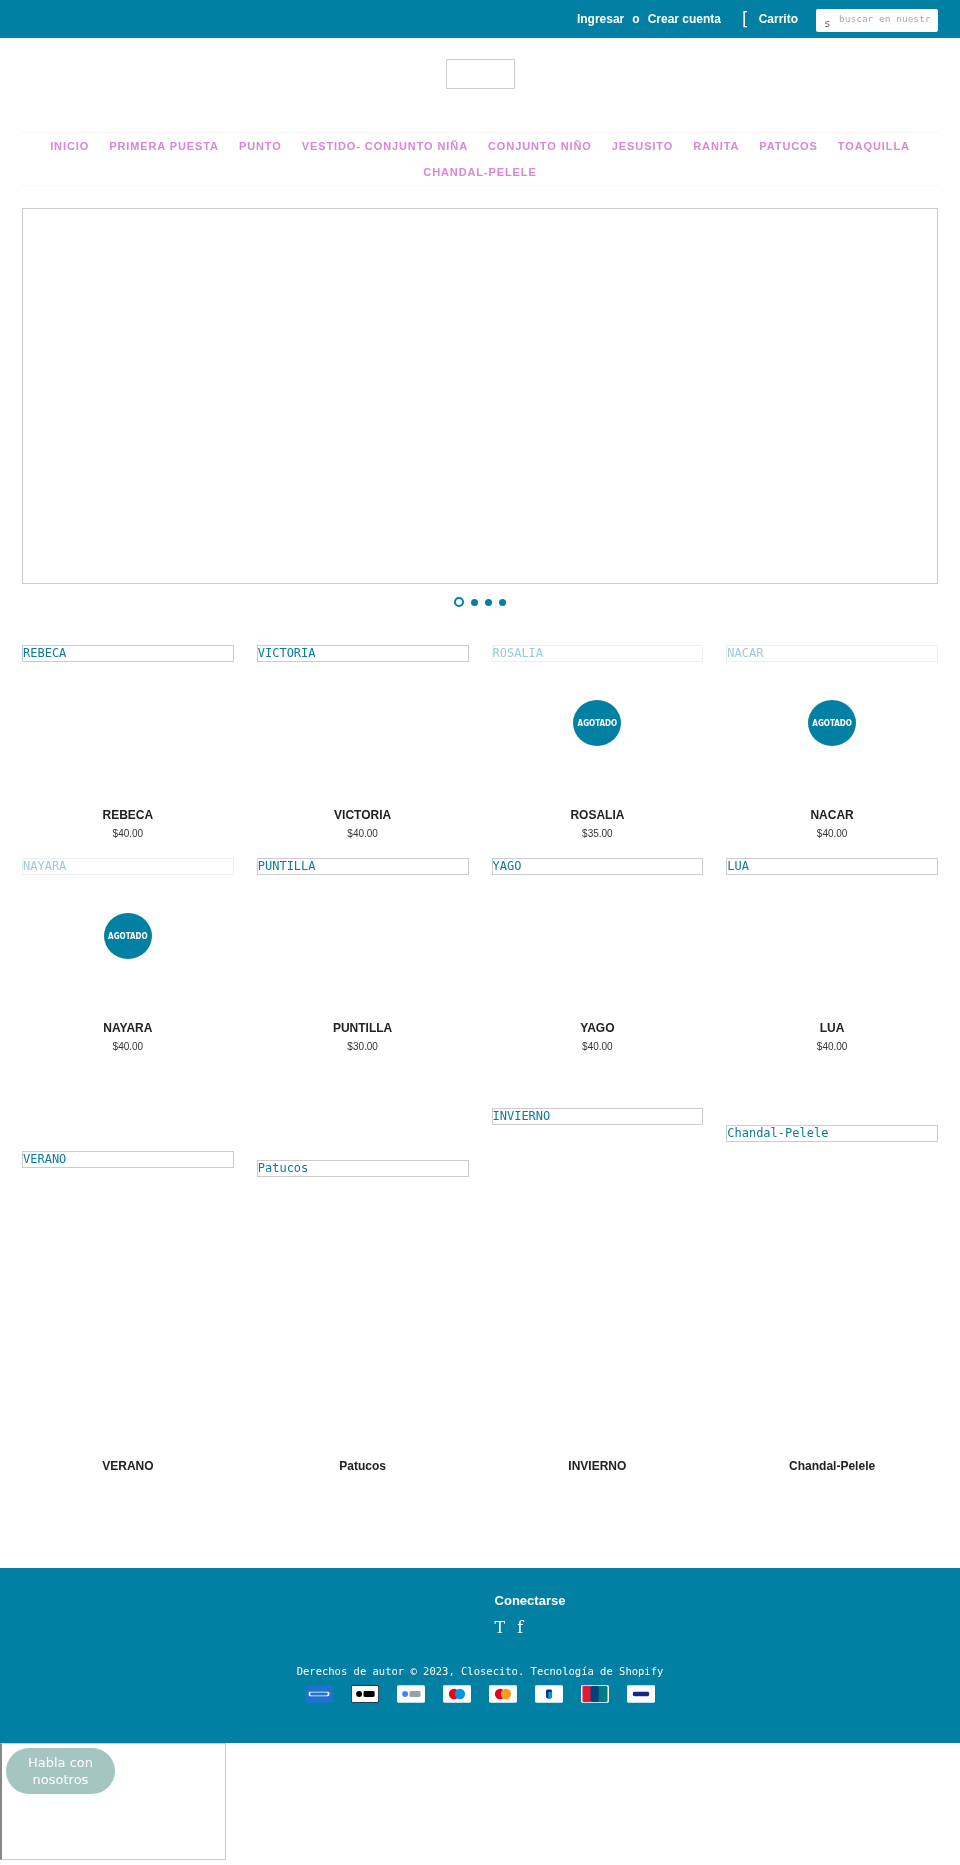 Image resolution: width=960 pixels, height=1865 pixels. I want to click on product-title: ROSALIA, so click(597, 815).